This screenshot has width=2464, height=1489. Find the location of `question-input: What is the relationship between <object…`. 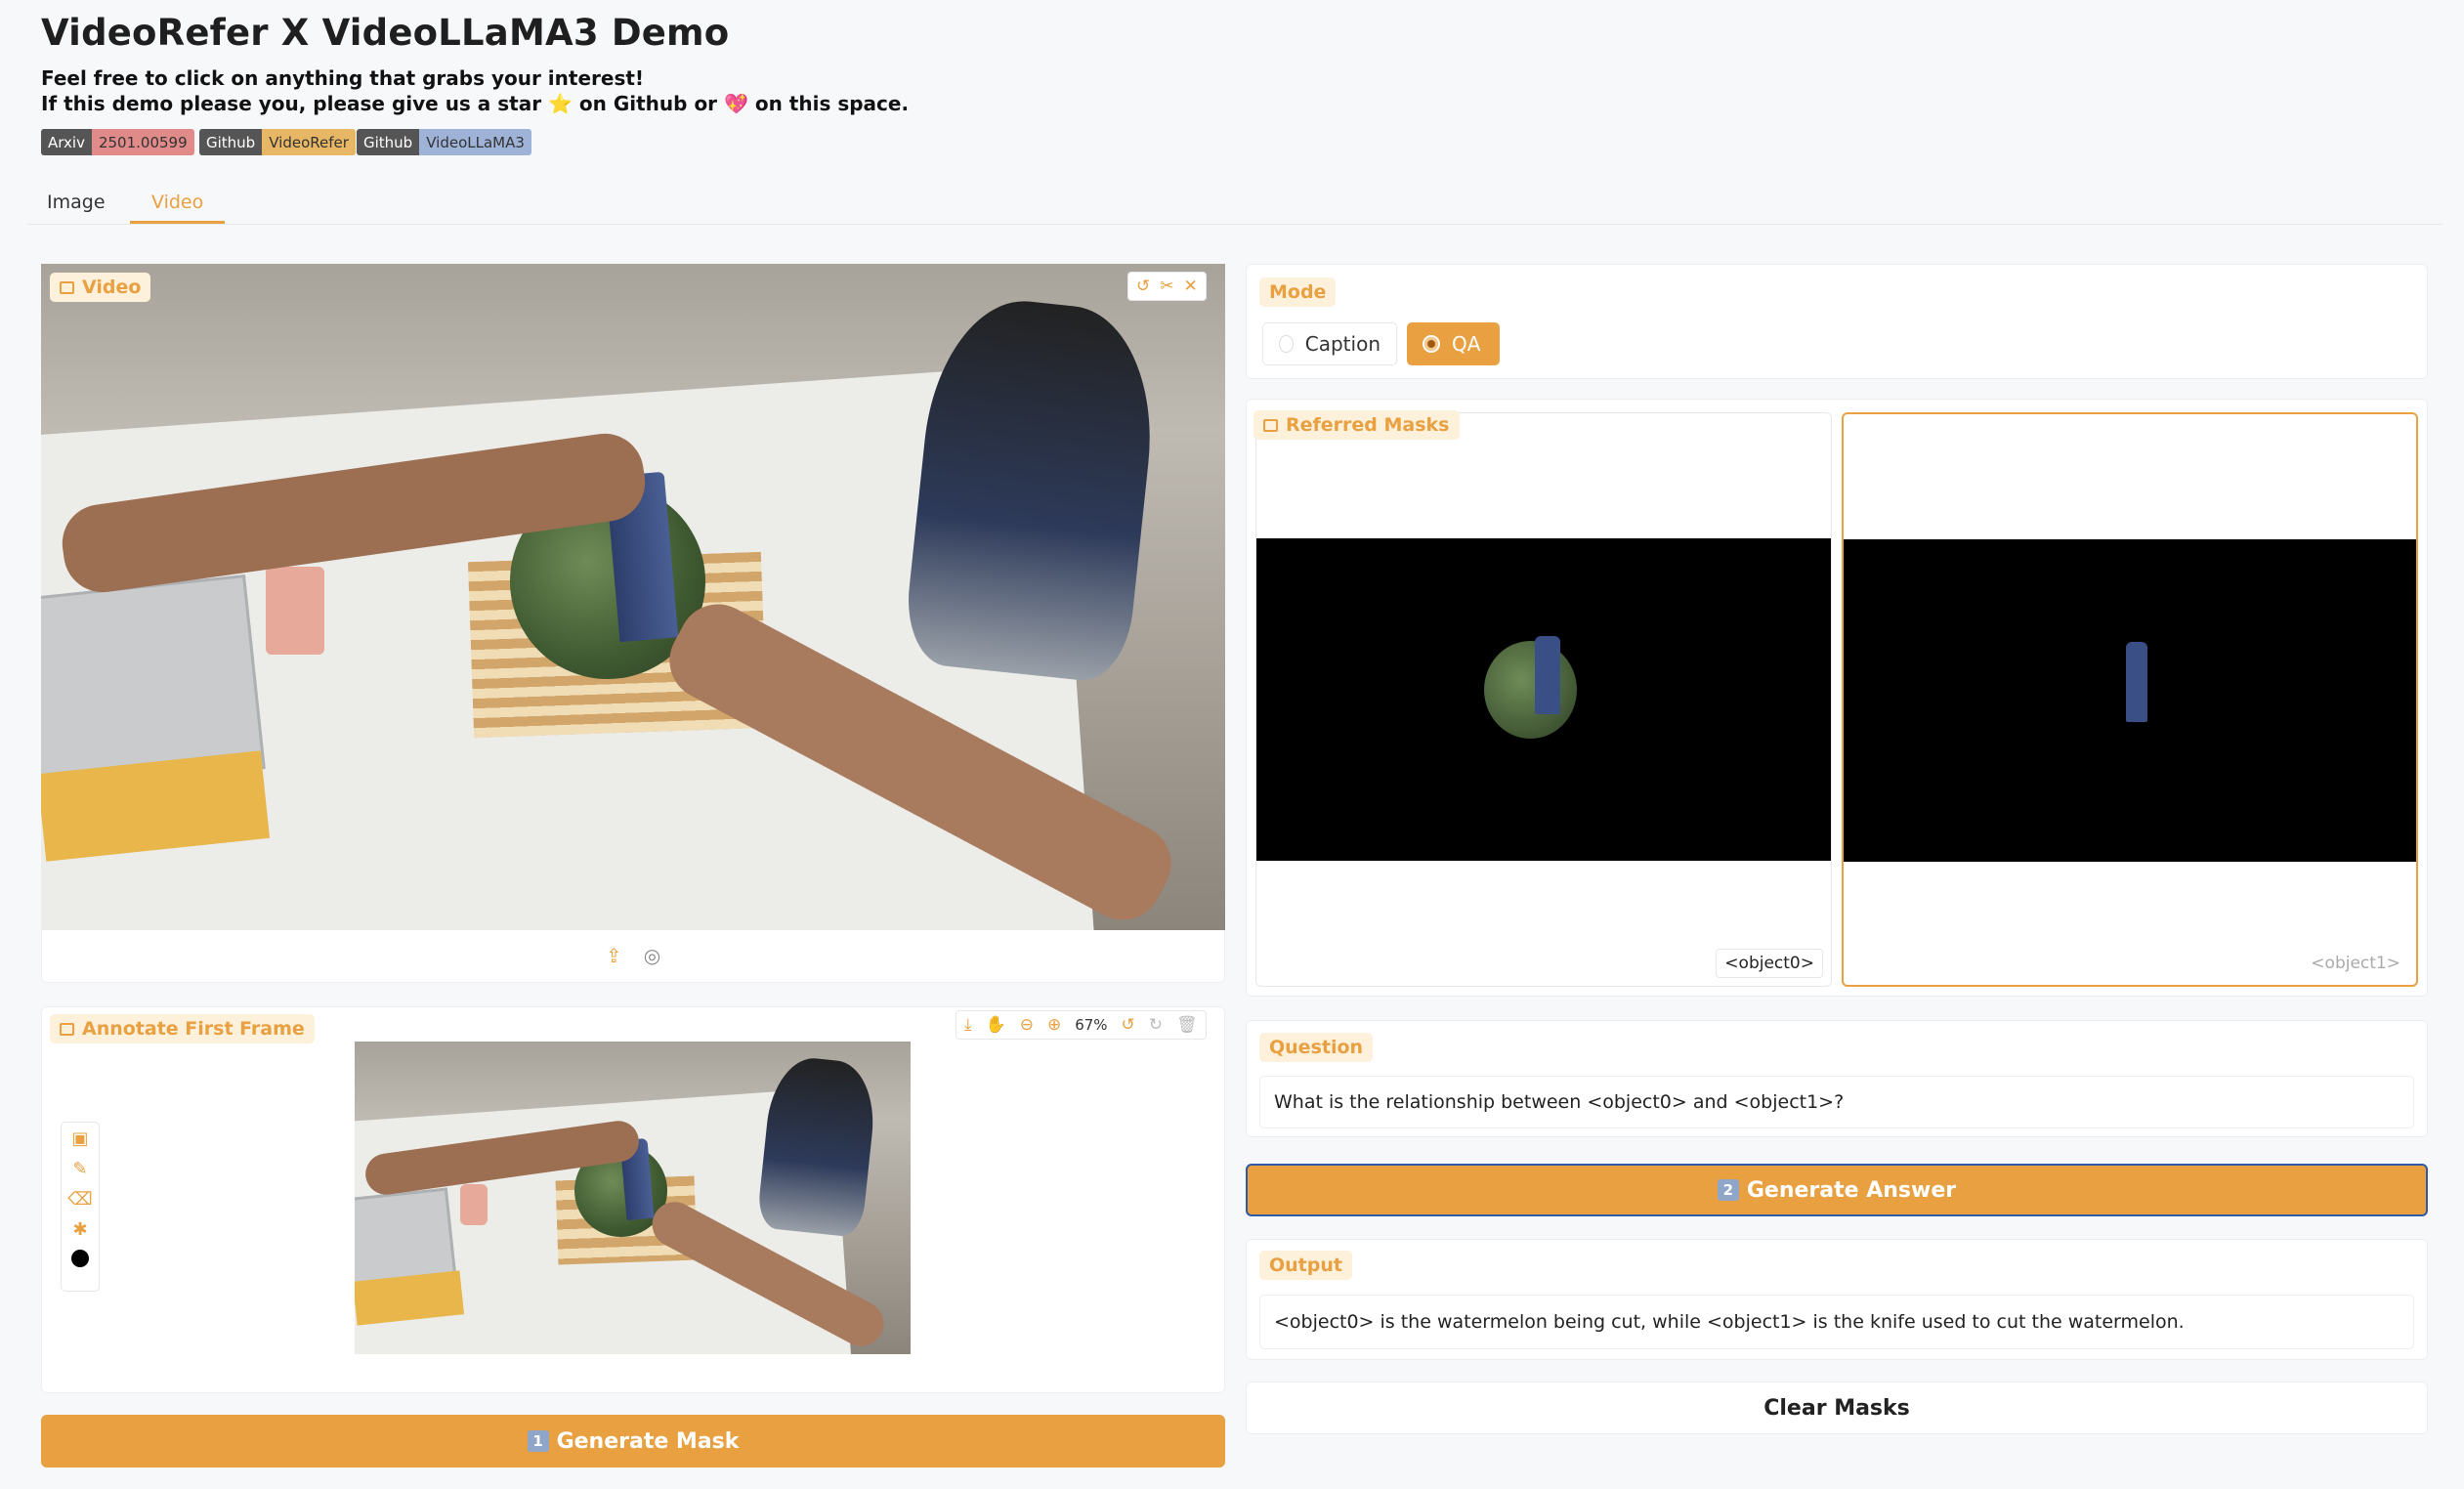

question-input: What is the relationship between <object… is located at coordinates (1837, 1102).